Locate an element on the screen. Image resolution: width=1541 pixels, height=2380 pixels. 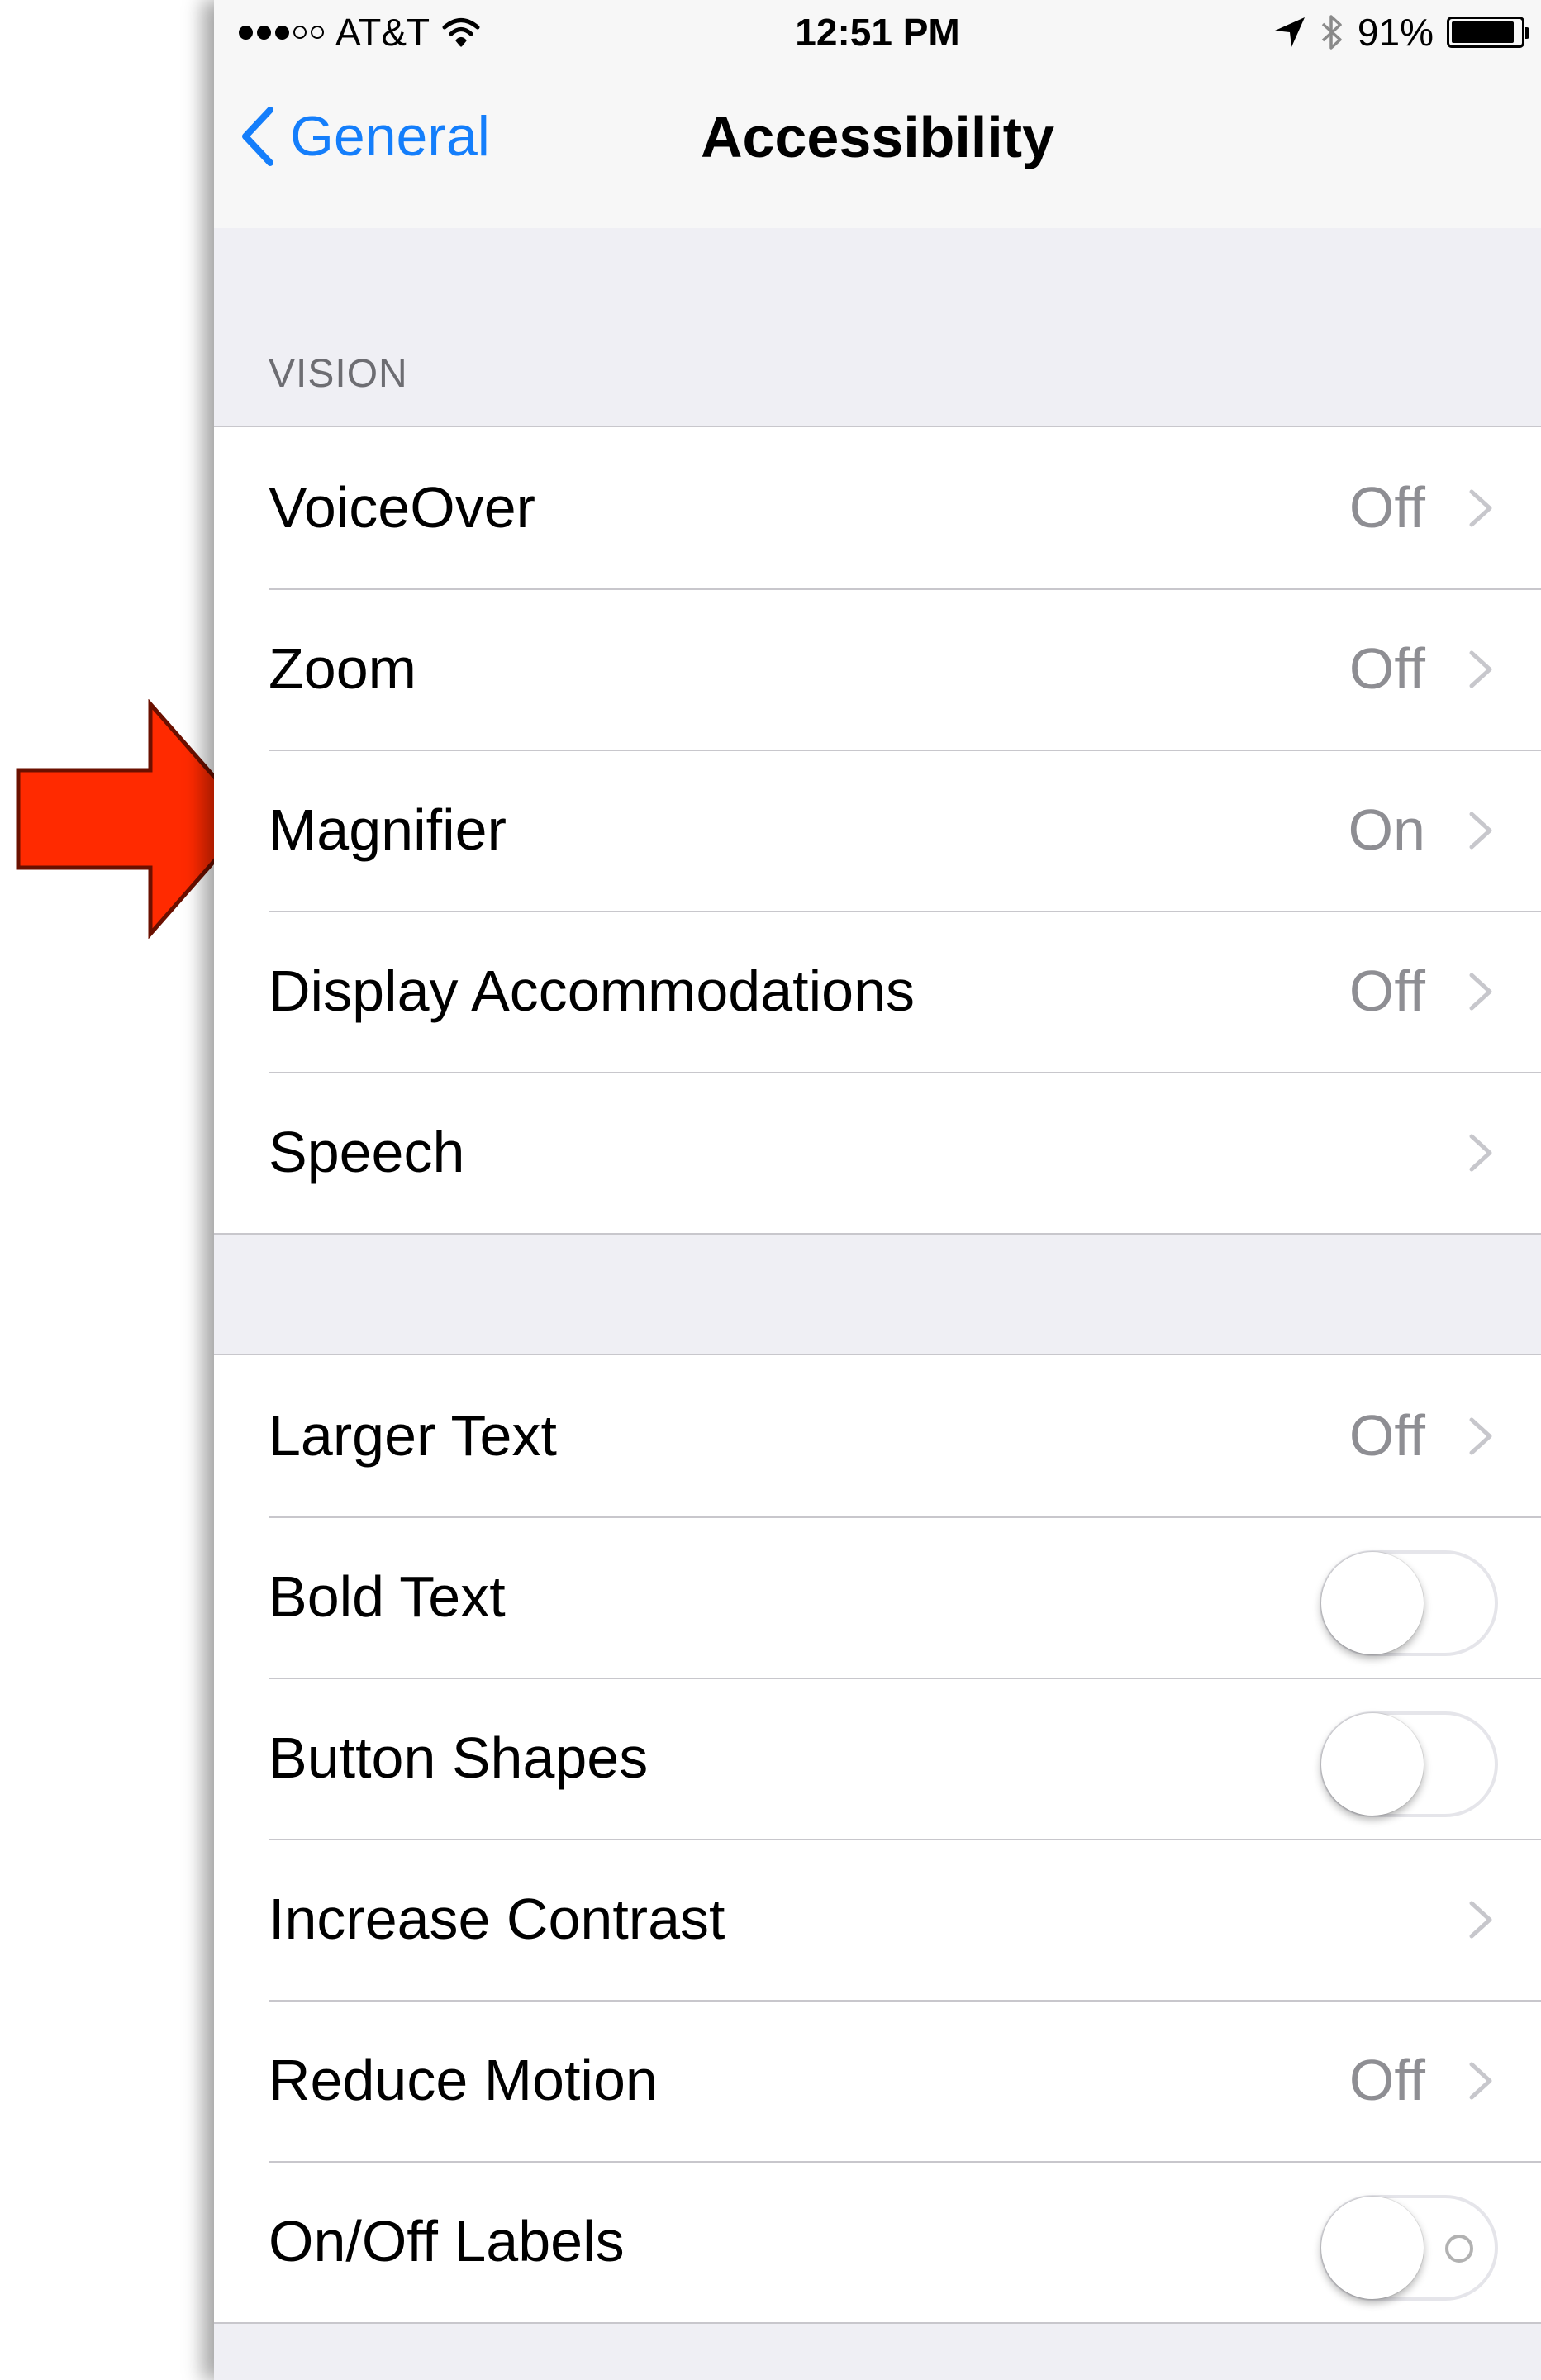
on-off-labels-toggle is located at coordinates (1409, 2248).